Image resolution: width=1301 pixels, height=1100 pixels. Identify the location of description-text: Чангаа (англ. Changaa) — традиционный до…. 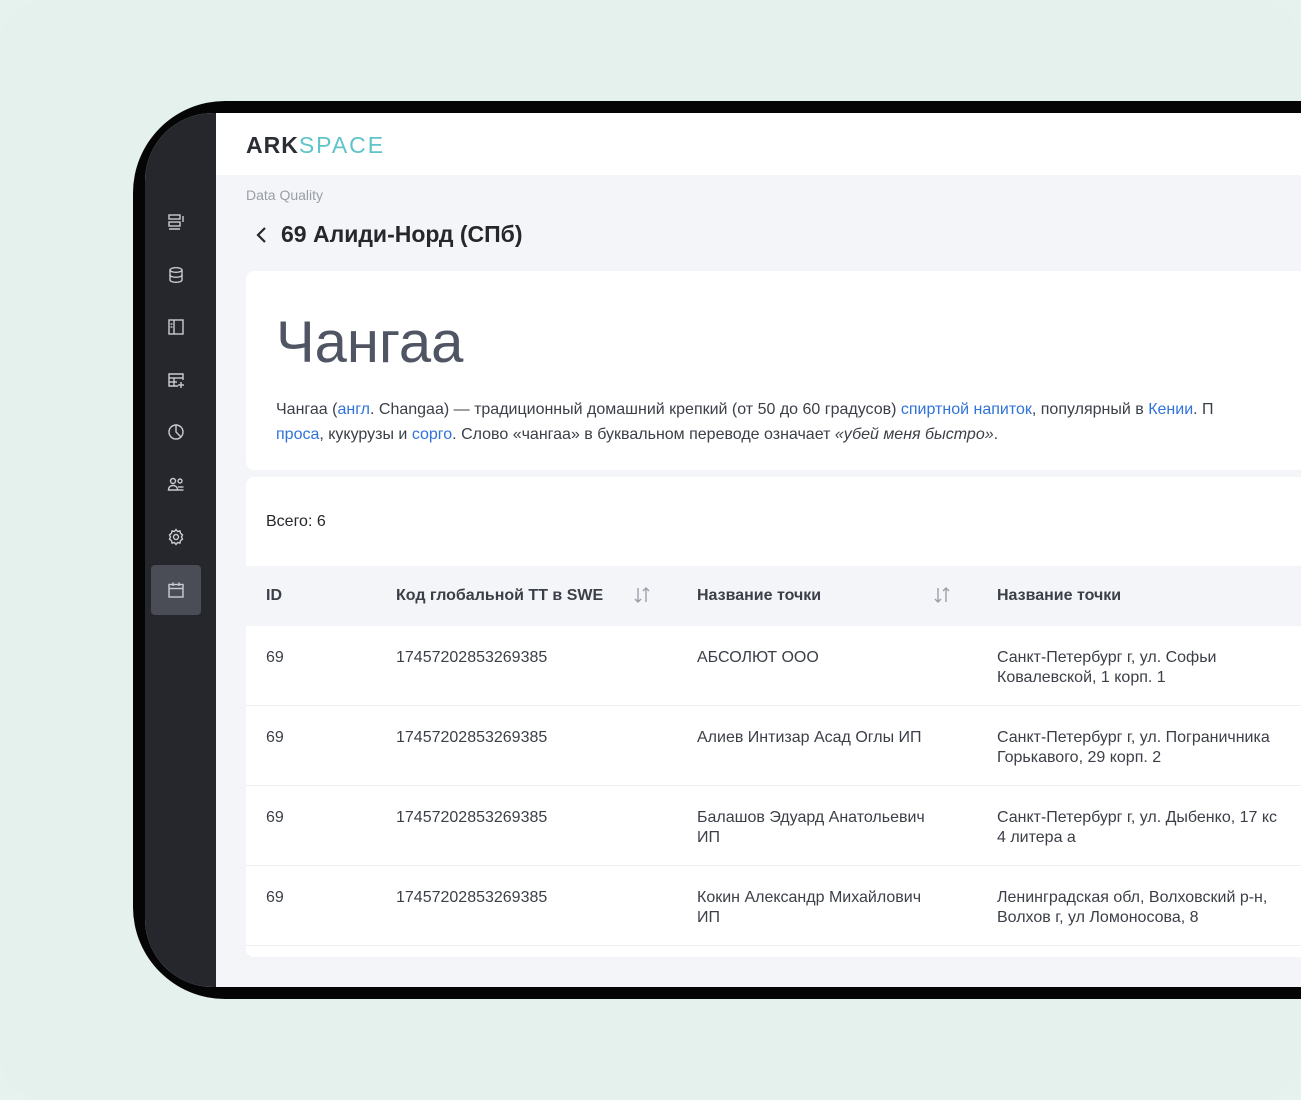
(788, 422).